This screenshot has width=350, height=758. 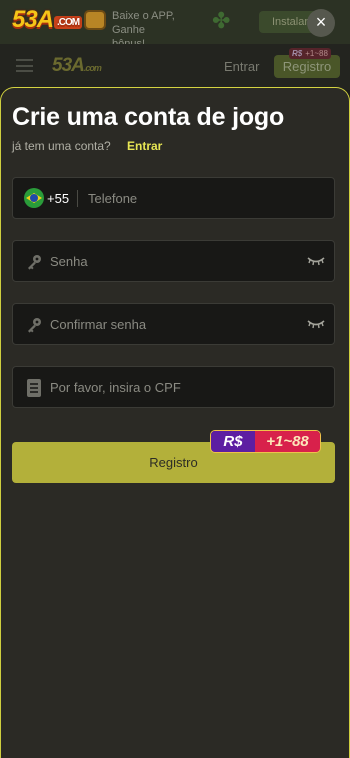 I want to click on treasure-chest-icon, so click(x=95, y=20).